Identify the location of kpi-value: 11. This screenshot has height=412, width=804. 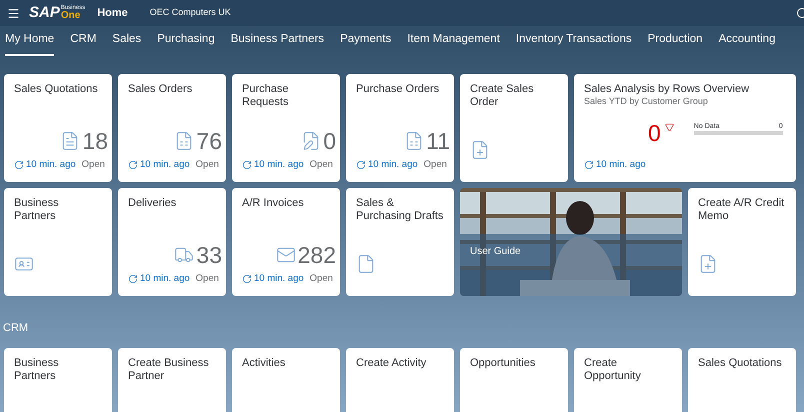
(438, 141).